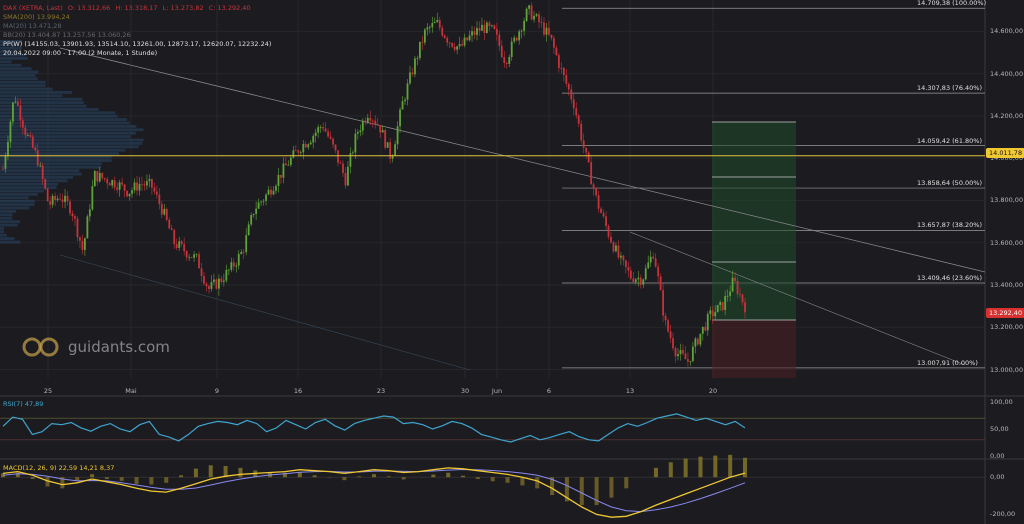  Describe the element at coordinates (298, 391) in the screenshot. I see `x-tick-label: 16` at that location.